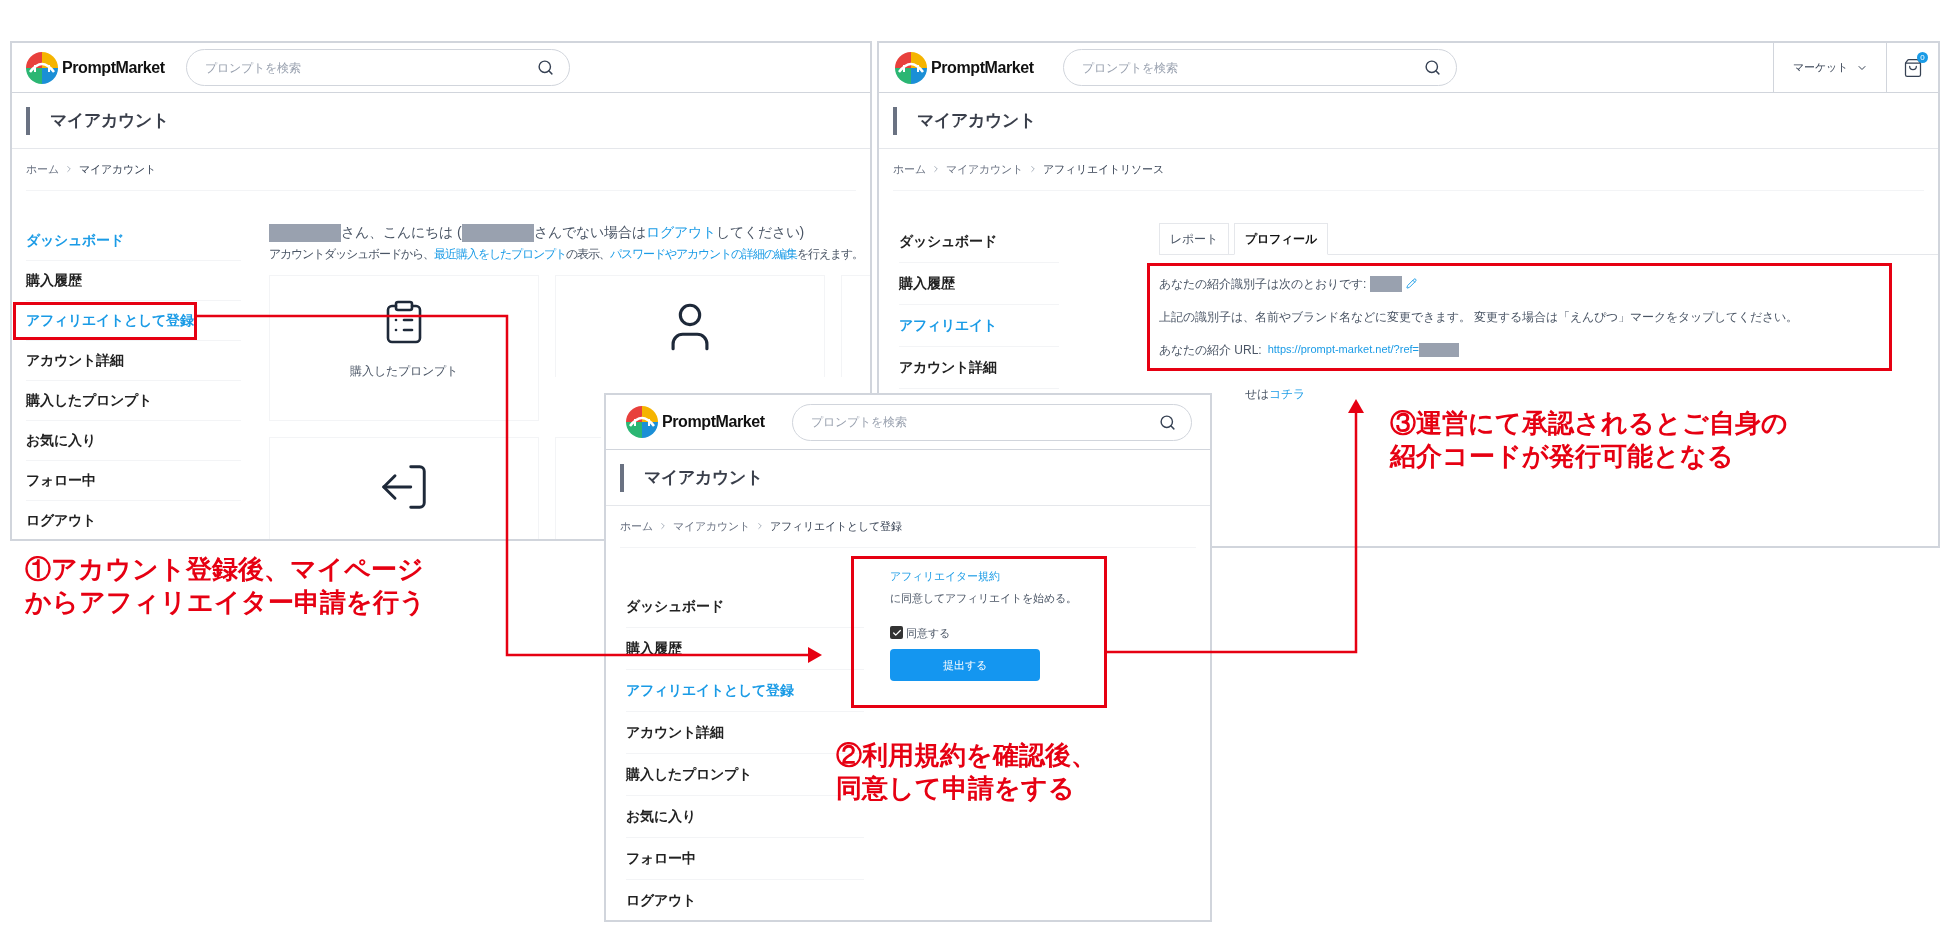  What do you see at coordinates (1281, 238) in the screenshot?
I see `tab: プロフィール` at bounding box center [1281, 238].